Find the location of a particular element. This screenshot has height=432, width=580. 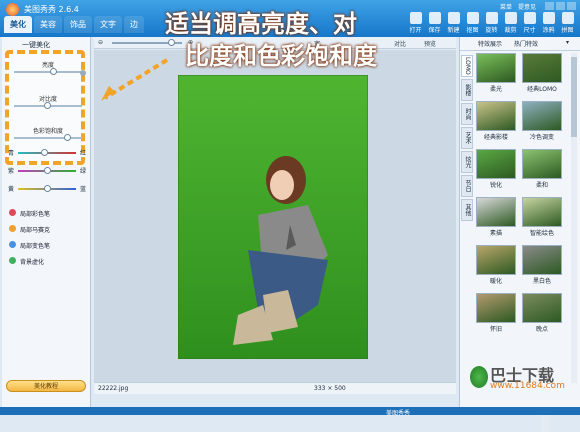

open-icon is located at coordinates (415, 18).